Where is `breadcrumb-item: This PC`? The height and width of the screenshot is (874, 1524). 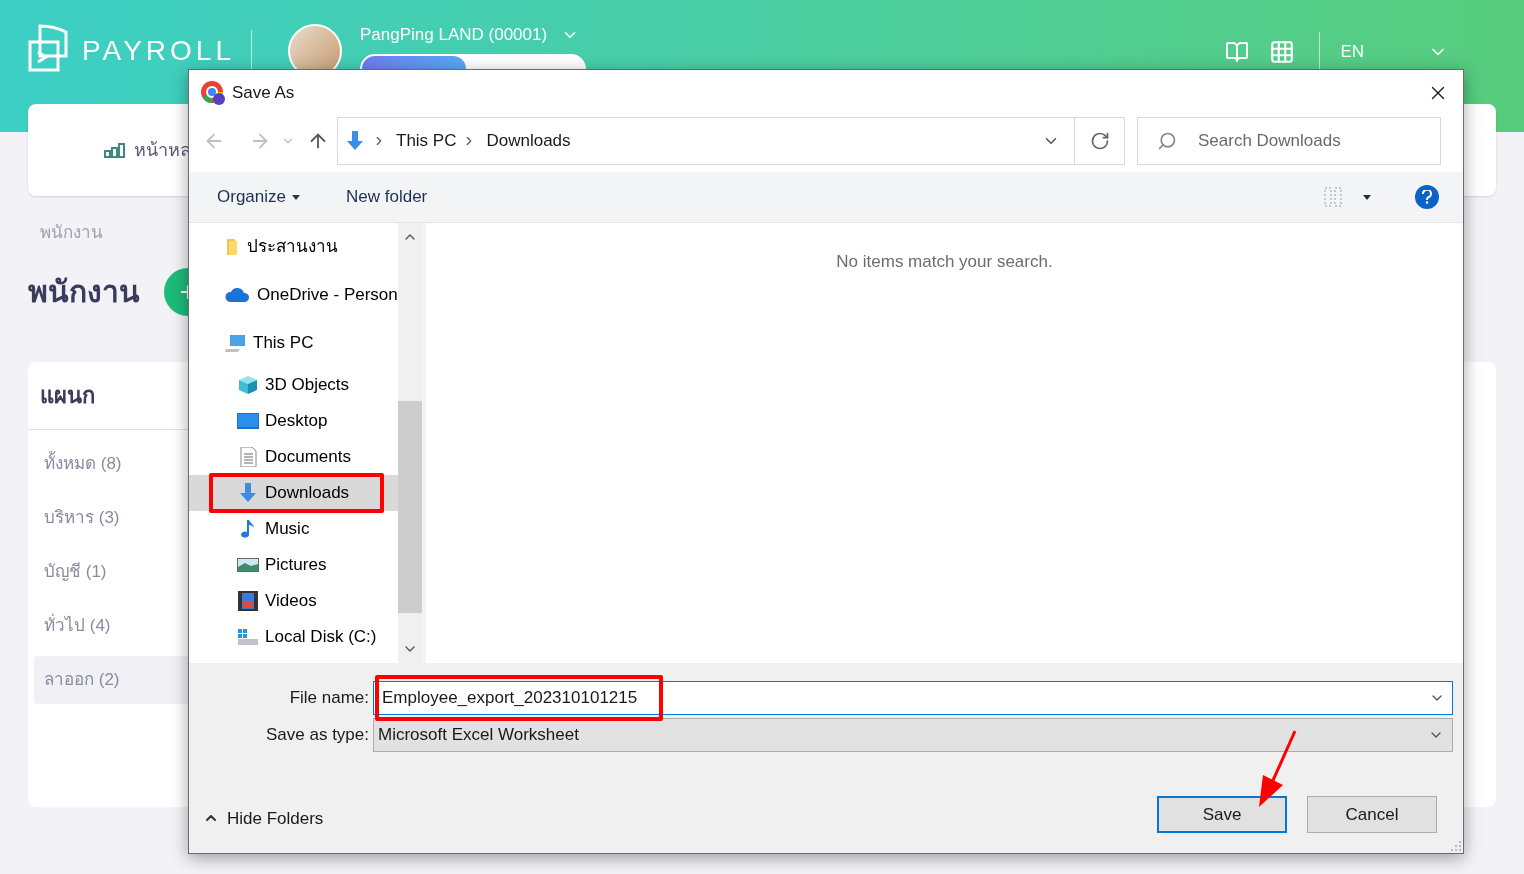 breadcrumb-item: This PC is located at coordinates (426, 141).